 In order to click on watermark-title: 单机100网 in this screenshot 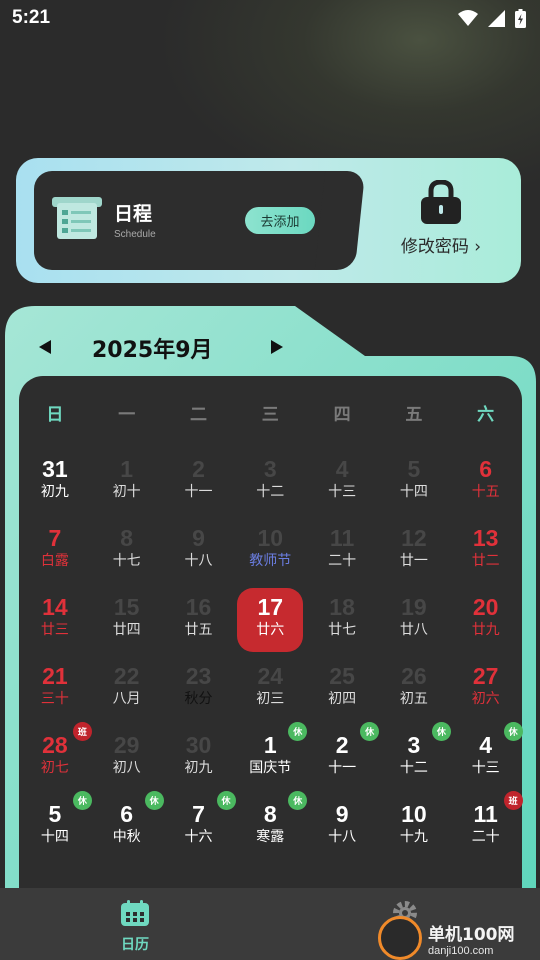, I will do `click(471, 934)`.